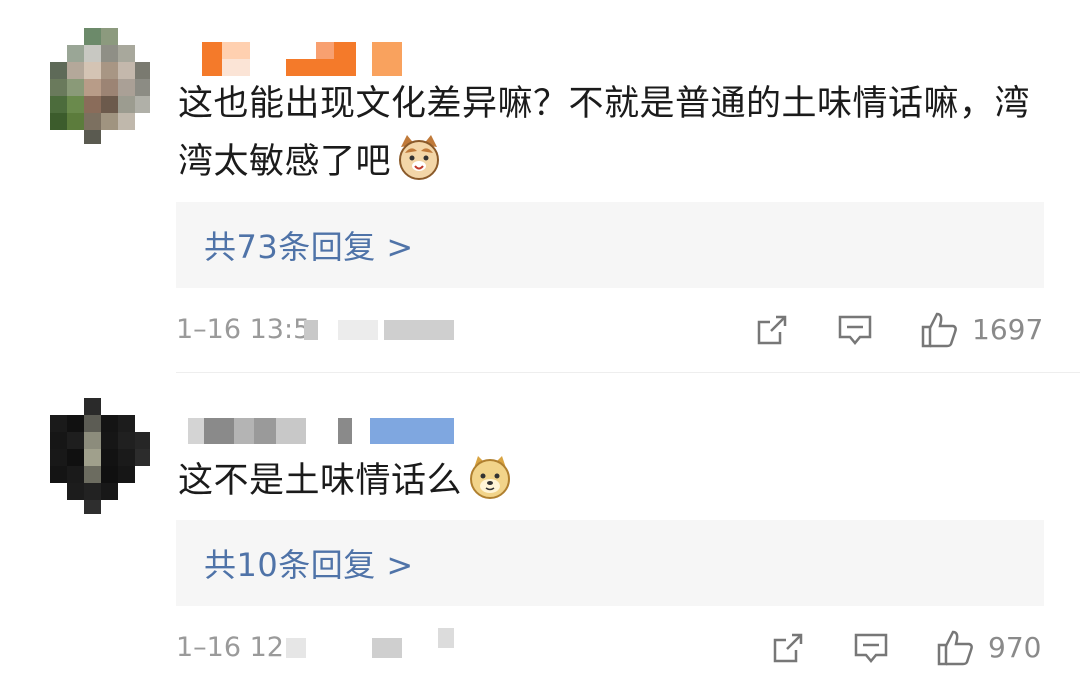 The image size is (1080, 694). What do you see at coordinates (1008, 329) in the screenshot?
I see `like-count: 1697` at bounding box center [1008, 329].